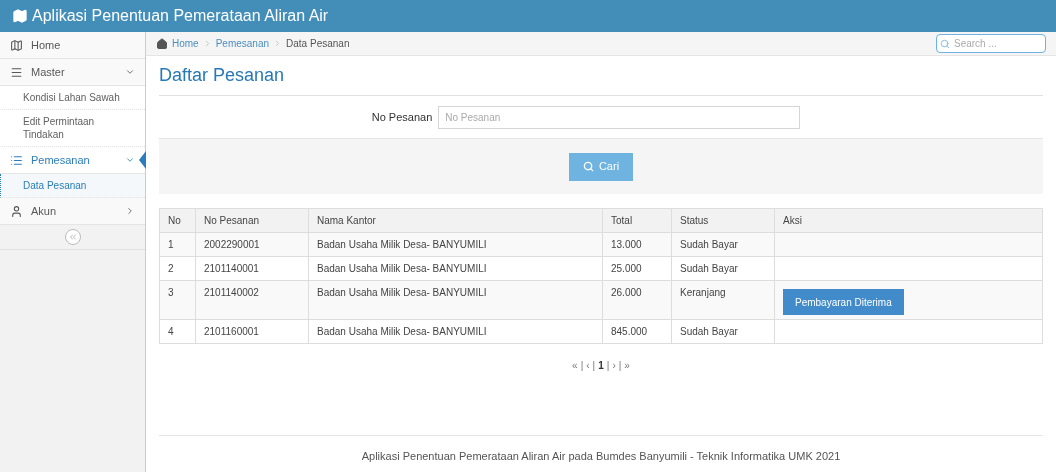  What do you see at coordinates (601, 456) in the screenshot?
I see `footer-text: Aplikasi Penentuan Pemerataan Aliran Air pada Bumdes Banyumili - Teknik Informatika UMK 2021` at bounding box center [601, 456].